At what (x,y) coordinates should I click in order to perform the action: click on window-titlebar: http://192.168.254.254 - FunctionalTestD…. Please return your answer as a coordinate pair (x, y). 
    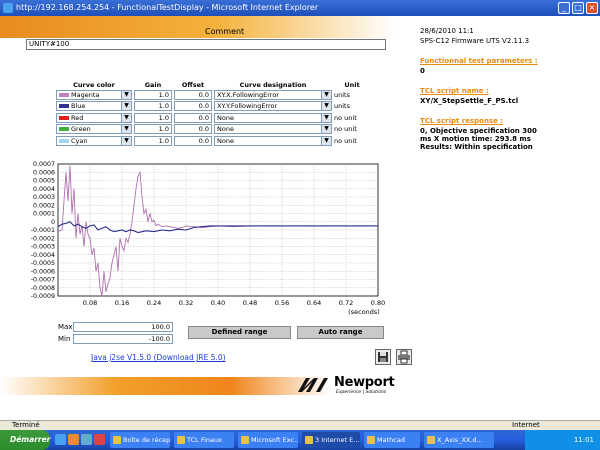
    Looking at the image, I should click on (300, 8).